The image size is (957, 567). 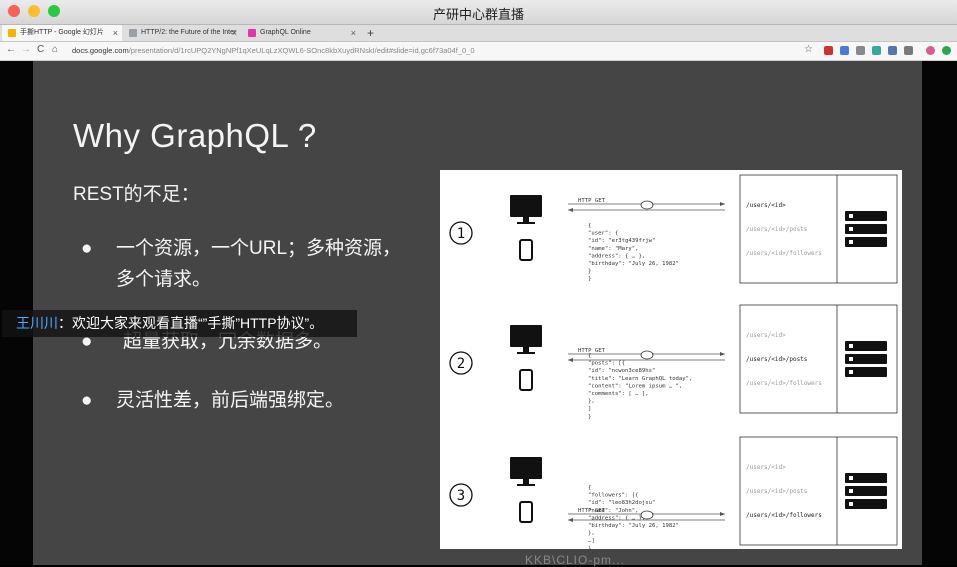 I want to click on json-line: ], so click(x=589, y=409).